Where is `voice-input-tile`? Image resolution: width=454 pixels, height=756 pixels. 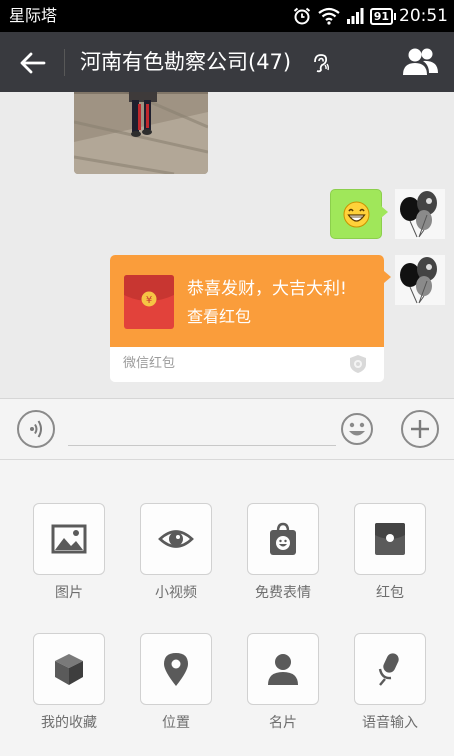 voice-input-tile is located at coordinates (390, 669).